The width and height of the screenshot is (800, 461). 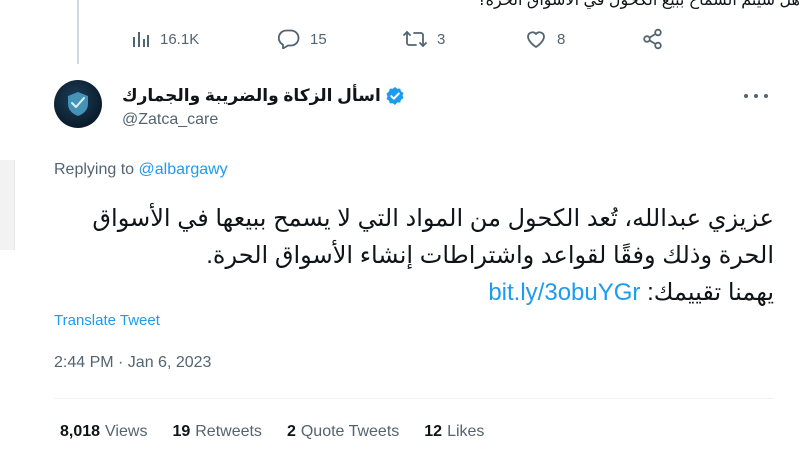 What do you see at coordinates (756, 96) in the screenshot?
I see `more-options-icon` at bounding box center [756, 96].